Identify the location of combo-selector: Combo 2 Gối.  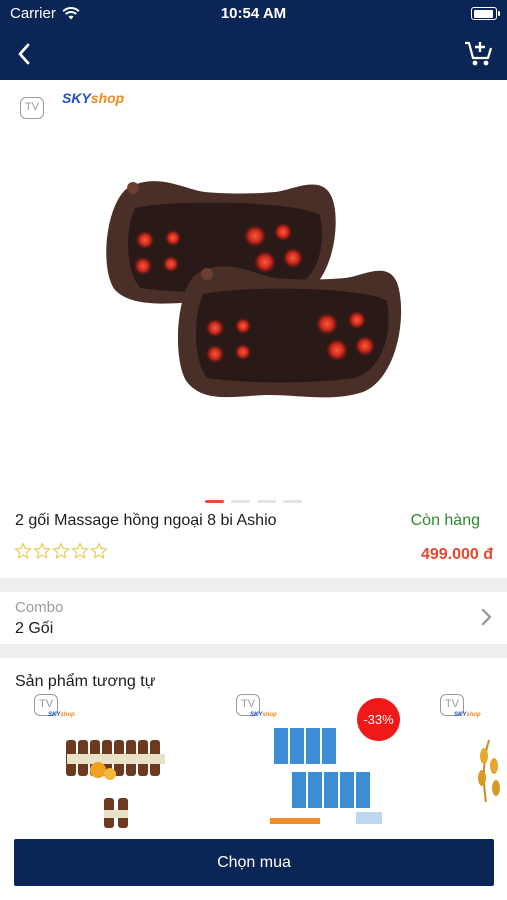
(253, 618).